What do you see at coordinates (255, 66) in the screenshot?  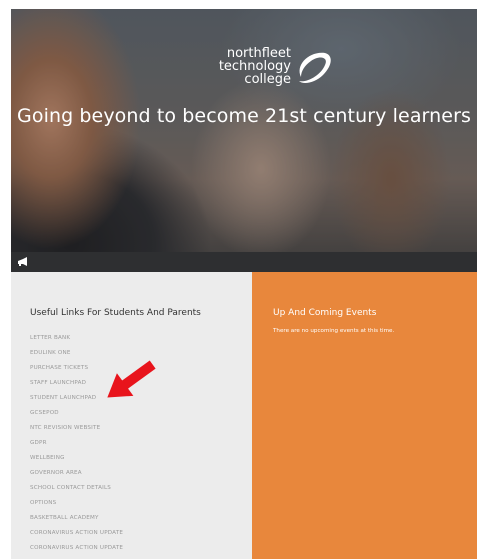 I see `logo-text: northfleet technology college` at bounding box center [255, 66].